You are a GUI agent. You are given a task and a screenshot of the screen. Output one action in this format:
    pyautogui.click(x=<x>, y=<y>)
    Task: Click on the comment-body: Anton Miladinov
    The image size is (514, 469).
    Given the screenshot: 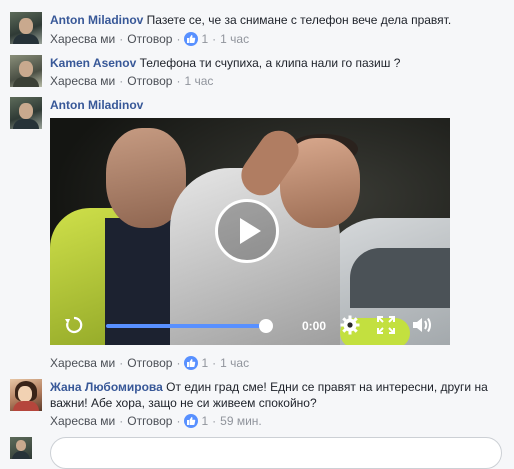 What is the action you would take?
    pyautogui.click(x=277, y=105)
    